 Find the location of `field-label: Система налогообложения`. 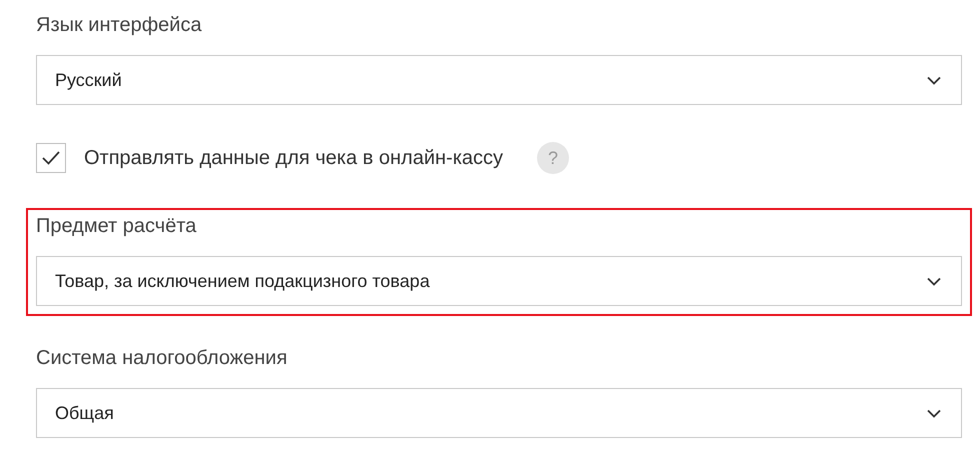

field-label: Система налогообложения is located at coordinates (162, 358).